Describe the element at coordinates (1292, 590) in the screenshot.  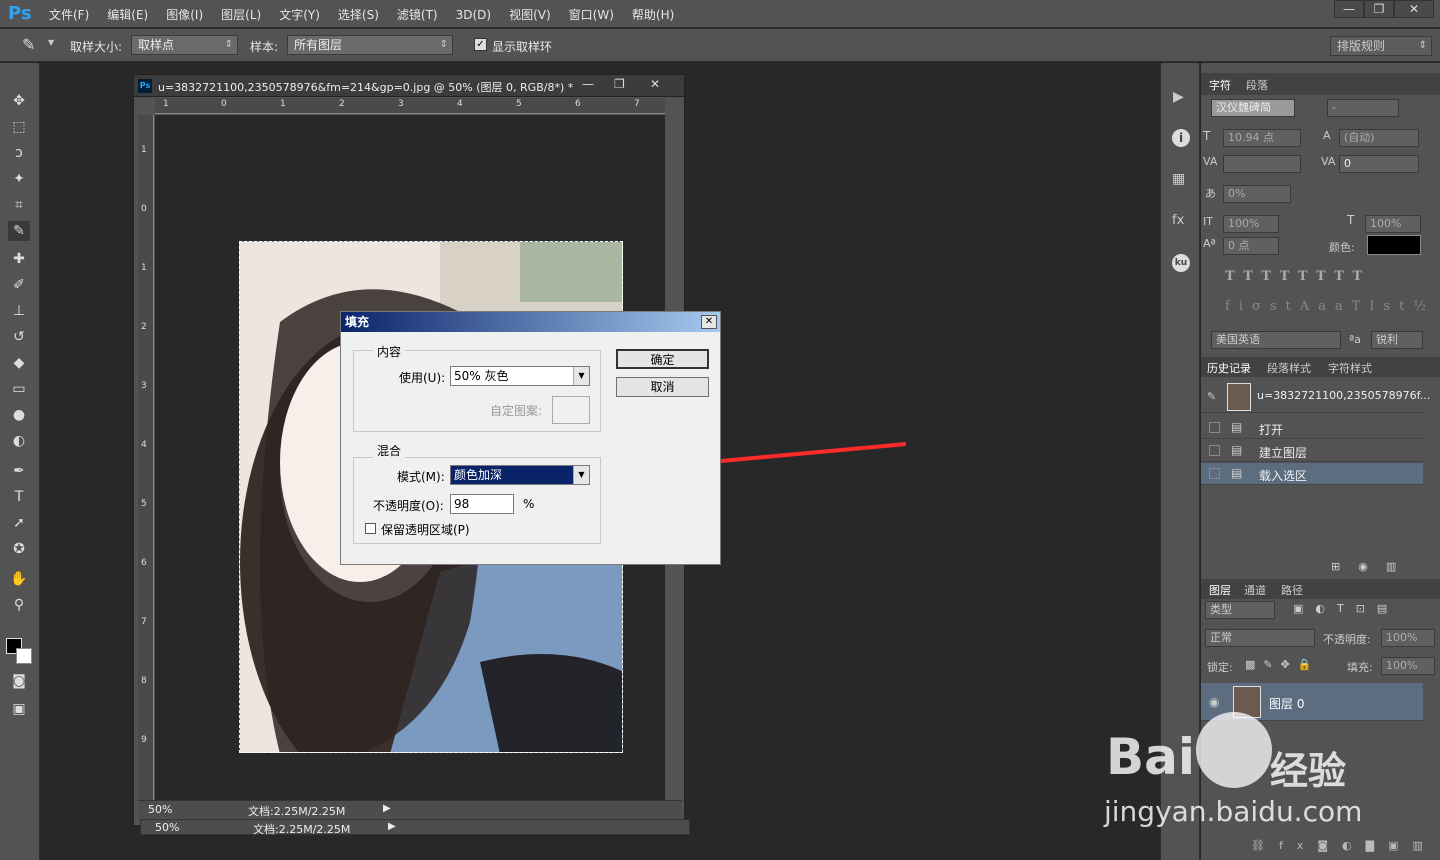
I see `tab-paths: 路径` at that location.